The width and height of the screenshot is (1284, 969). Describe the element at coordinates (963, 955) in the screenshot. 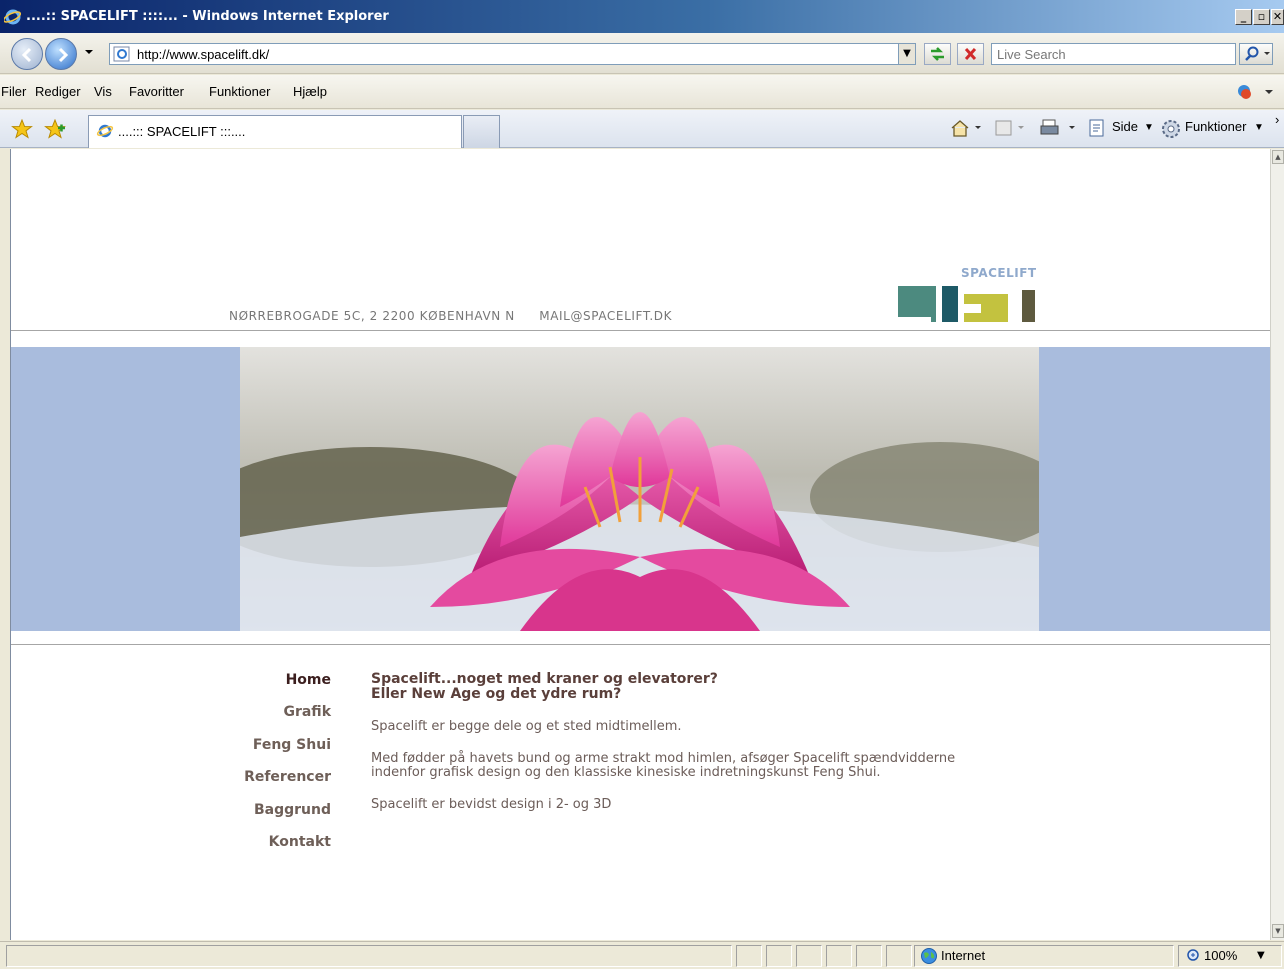

I see `security-zone-label: Internet` at that location.